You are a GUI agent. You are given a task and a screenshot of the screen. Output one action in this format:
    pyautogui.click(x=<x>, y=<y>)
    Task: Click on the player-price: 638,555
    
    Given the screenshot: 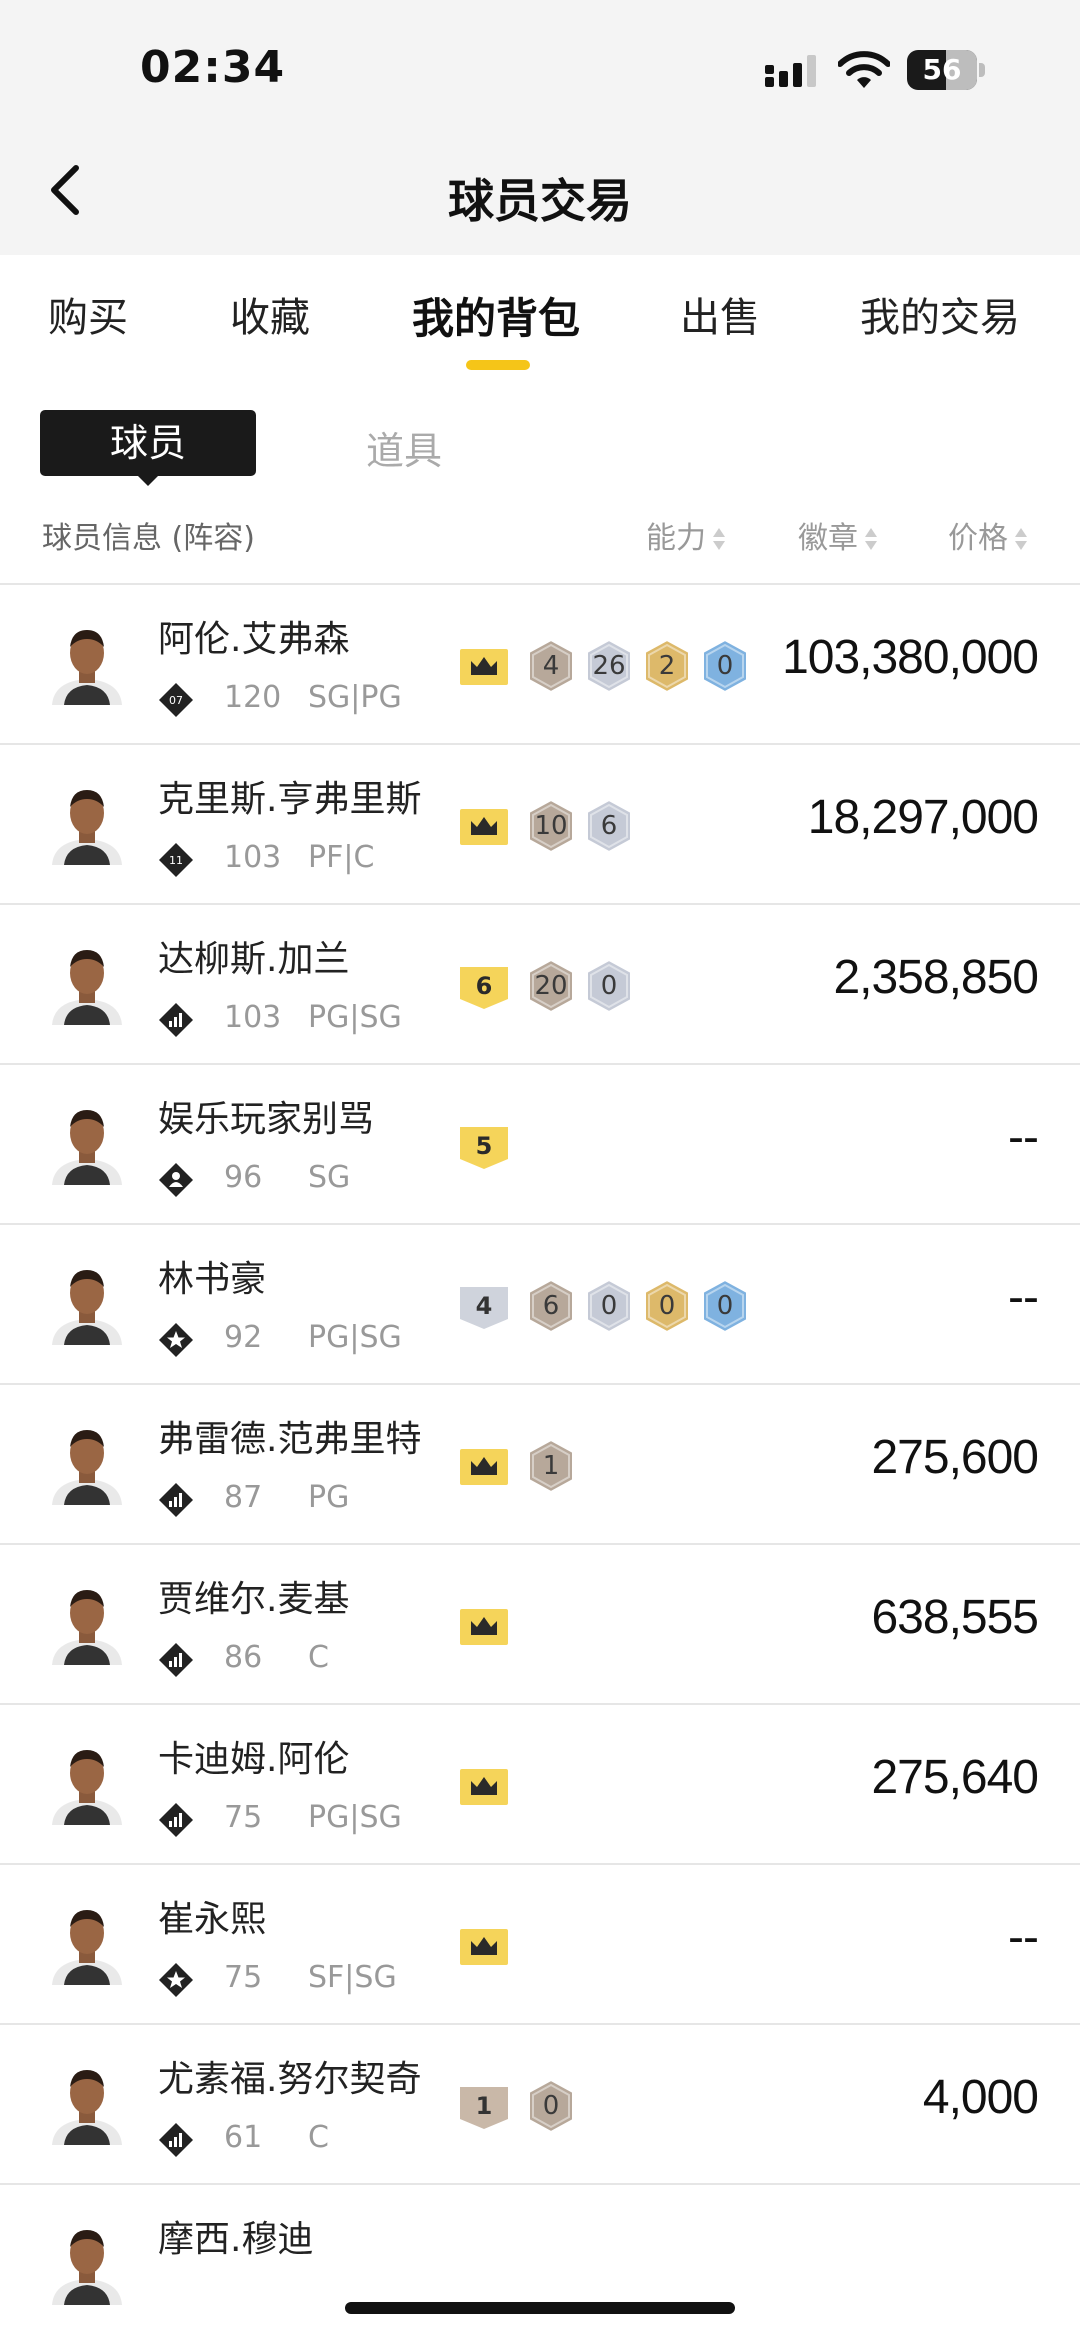 What is the action you would take?
    pyautogui.click(x=955, y=1617)
    